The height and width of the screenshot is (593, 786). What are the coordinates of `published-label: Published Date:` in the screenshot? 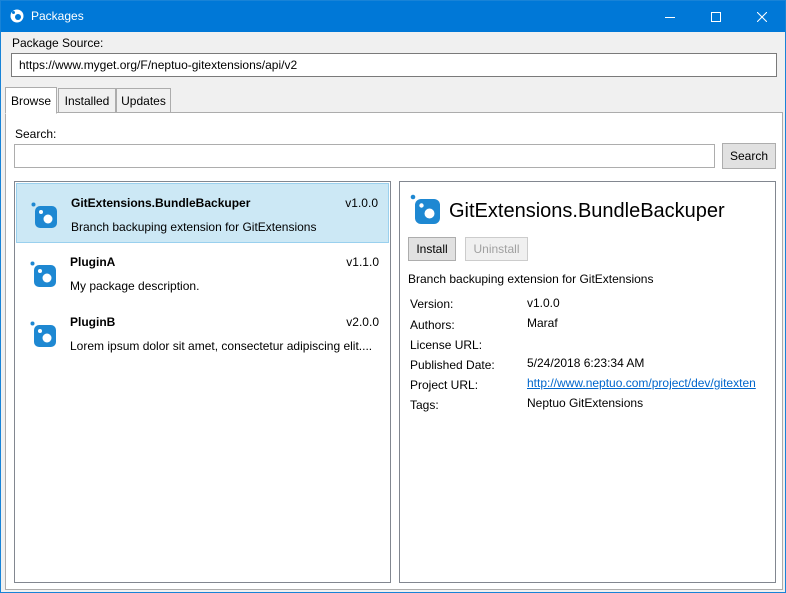 It's located at (452, 365).